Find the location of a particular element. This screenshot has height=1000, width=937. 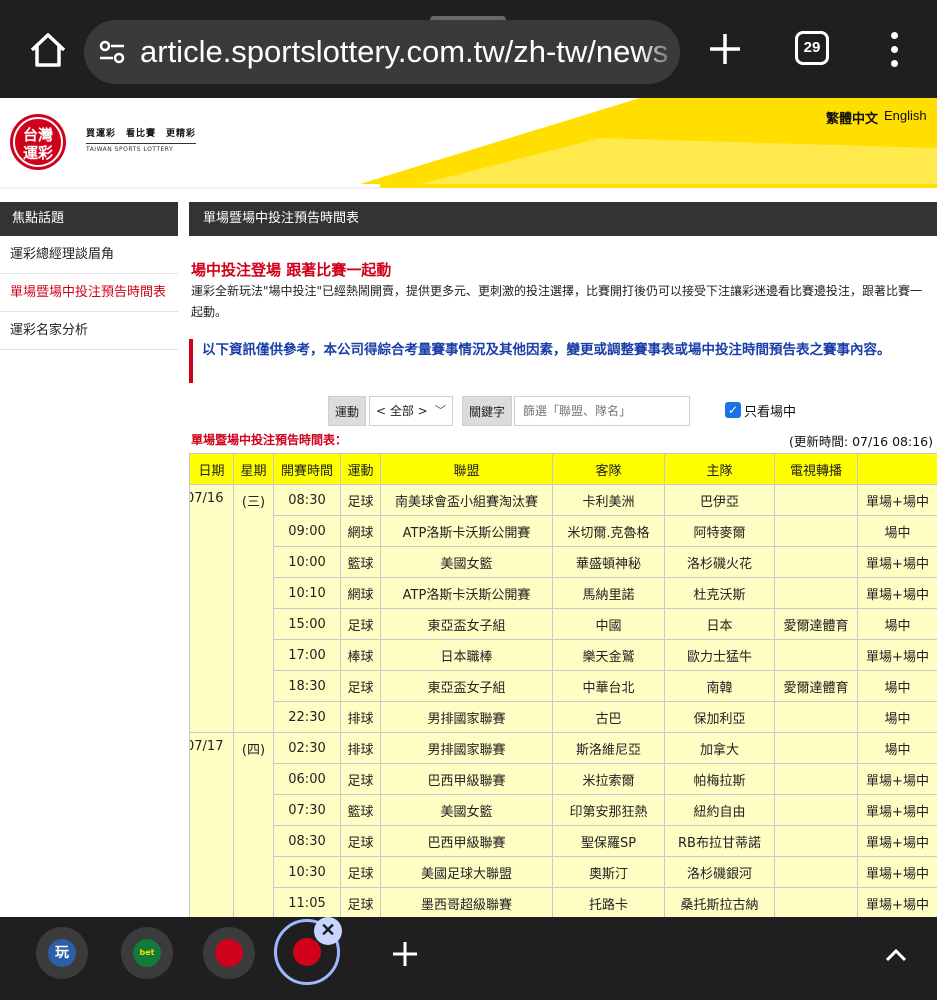

tv-cell: 愛爾達體育 is located at coordinates (816, 624).